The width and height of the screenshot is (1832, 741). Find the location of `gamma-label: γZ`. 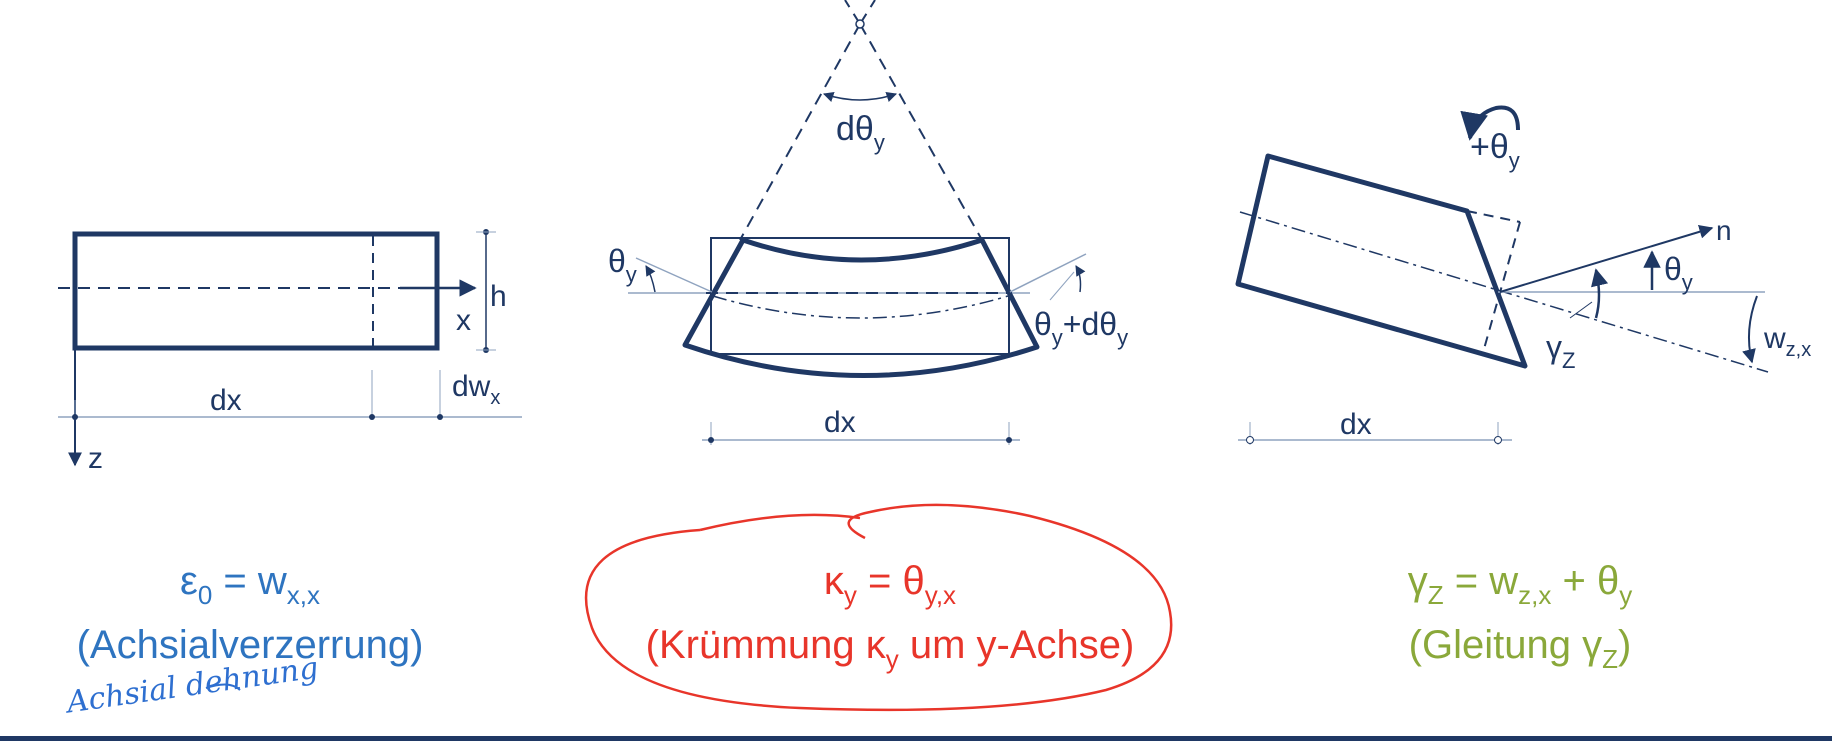

gamma-label: γZ is located at coordinates (1560, 351).